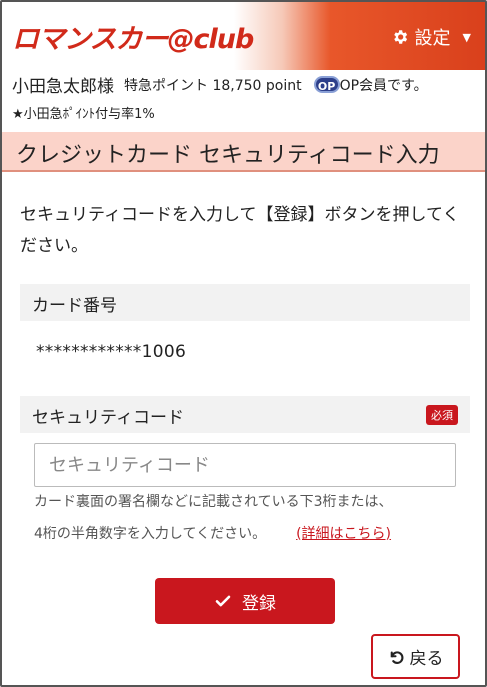  I want to click on back-button-label: 戻る, so click(426, 658).